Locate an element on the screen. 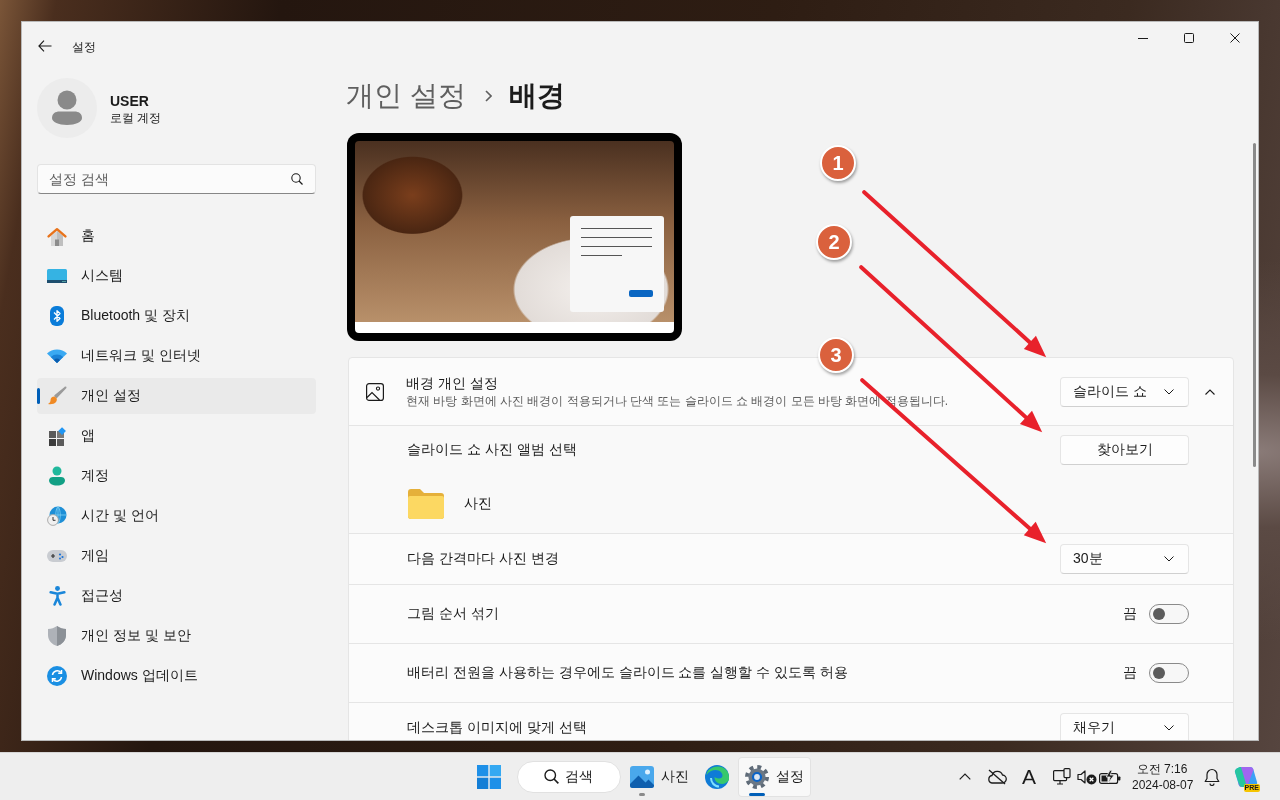 The image size is (1280, 800). input-mode-indicator: A is located at coordinates (1029, 776).